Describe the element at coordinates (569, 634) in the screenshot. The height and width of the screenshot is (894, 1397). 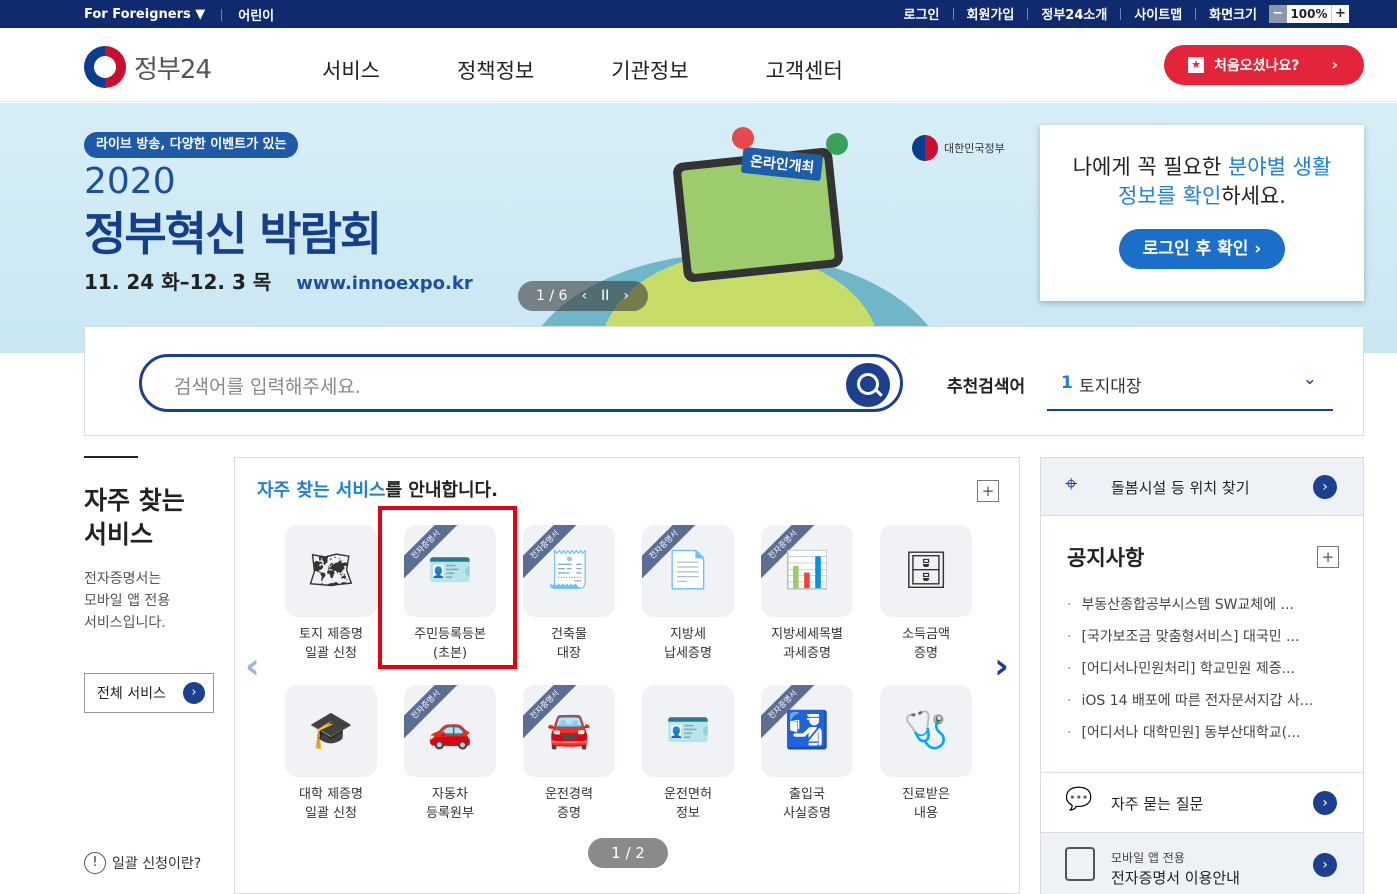
I see `label-line: 건축물` at that location.